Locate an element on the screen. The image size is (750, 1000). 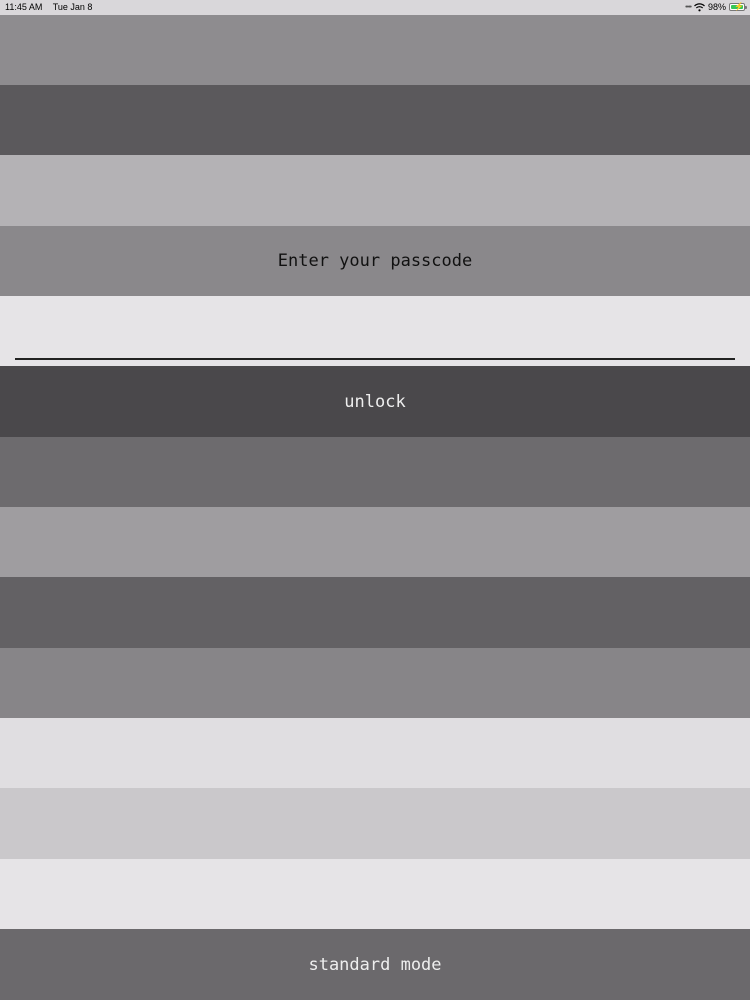
battery-percent: 98% is located at coordinates (716, 7).